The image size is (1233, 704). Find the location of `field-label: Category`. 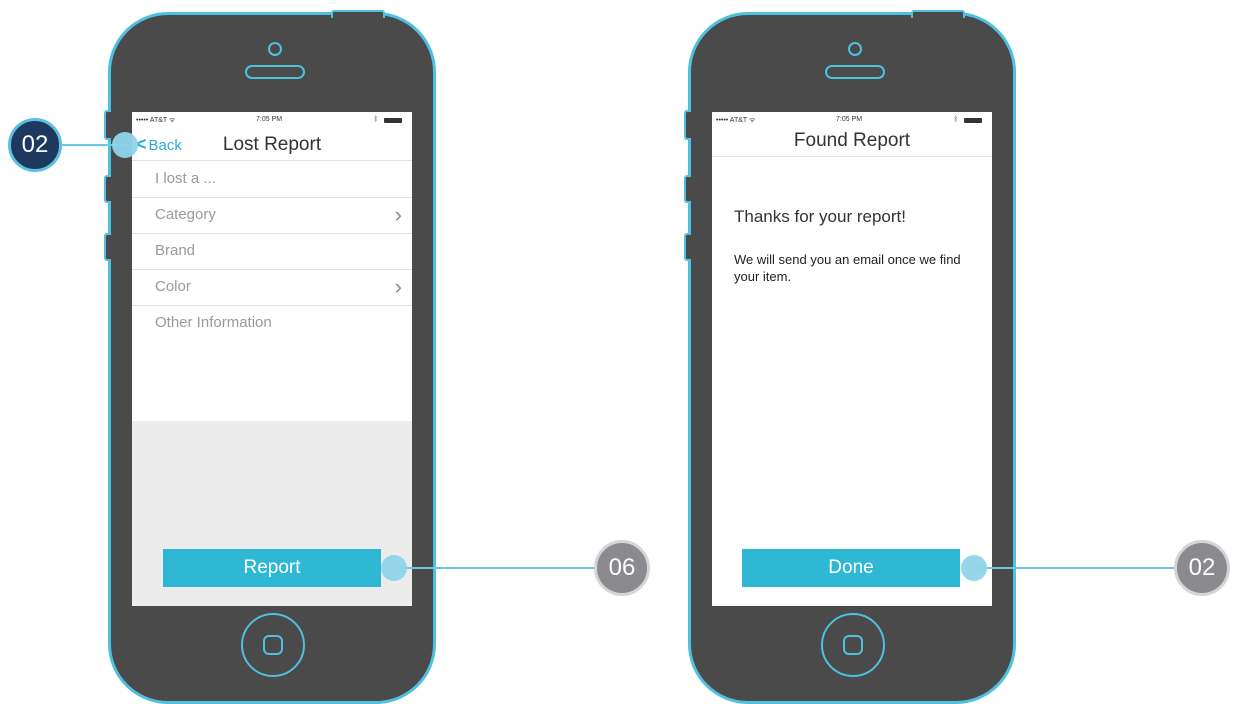

field-label: Category is located at coordinates (185, 214).